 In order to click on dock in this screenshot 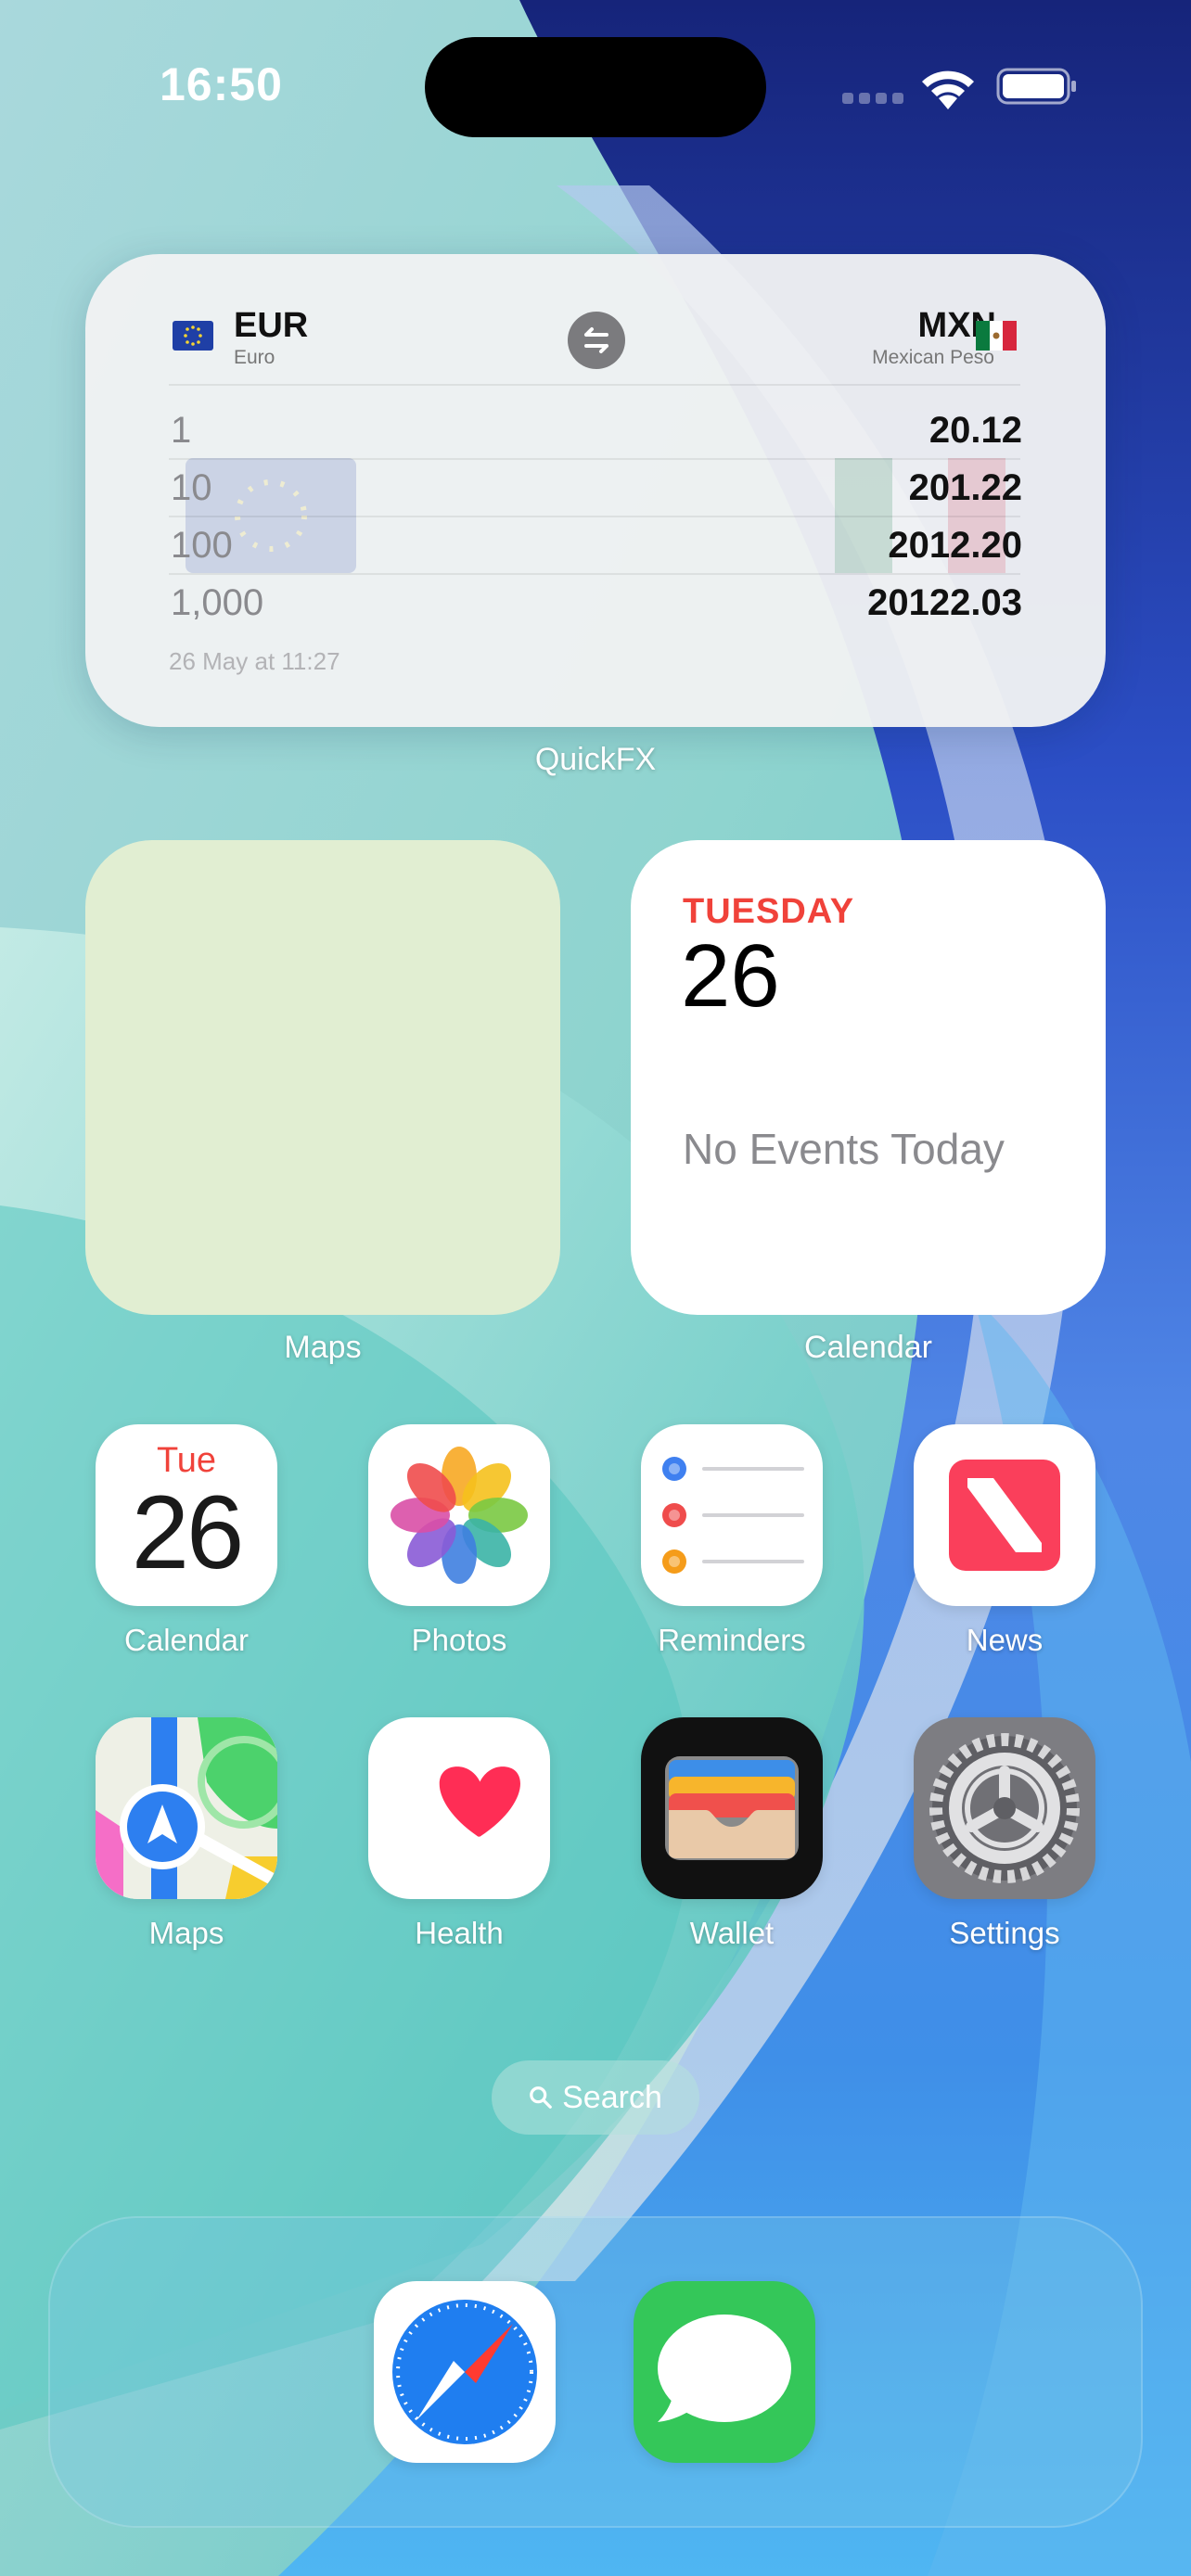, I will do `click(595, 2372)`.